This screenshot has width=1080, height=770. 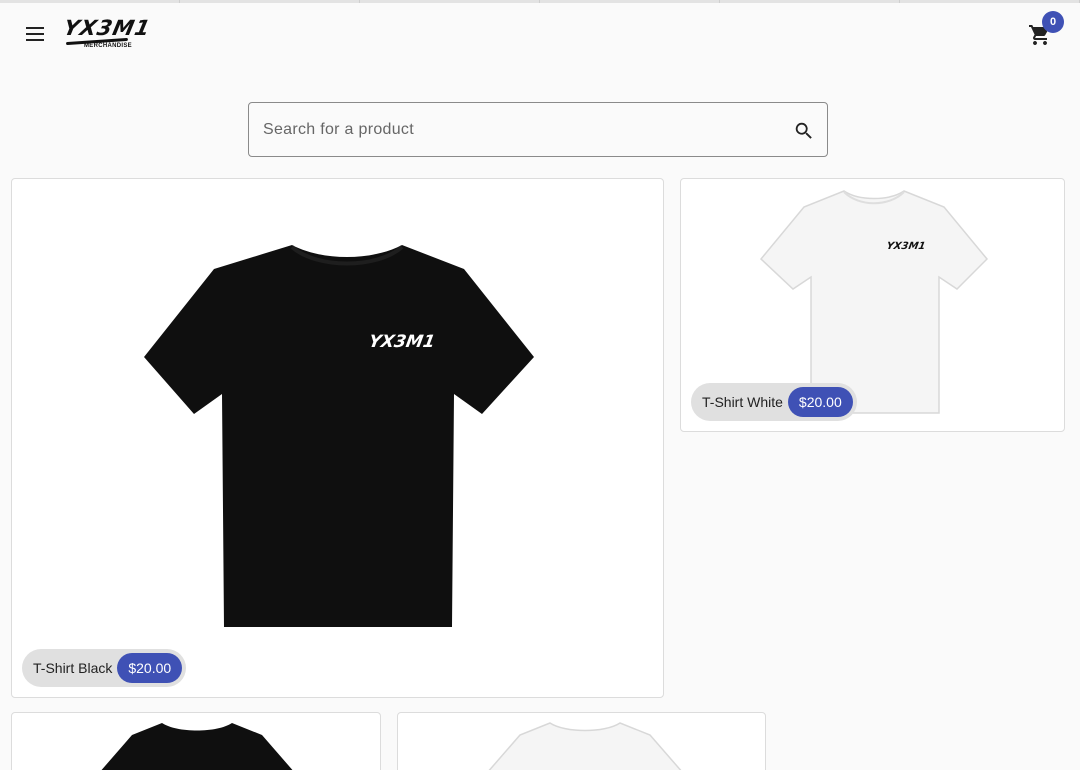 I want to click on product-label-chip: T-Shirt White $20.00, so click(x=774, y=402).